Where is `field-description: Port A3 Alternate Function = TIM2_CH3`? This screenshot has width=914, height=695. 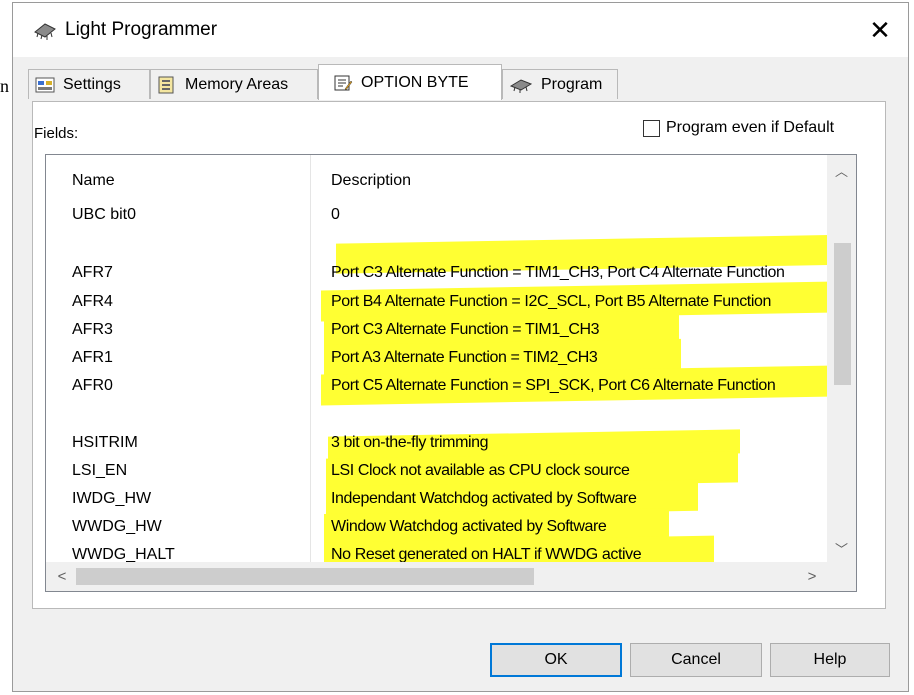
field-description: Port A3 Alternate Function = TIM2_CH3 is located at coordinates (464, 357).